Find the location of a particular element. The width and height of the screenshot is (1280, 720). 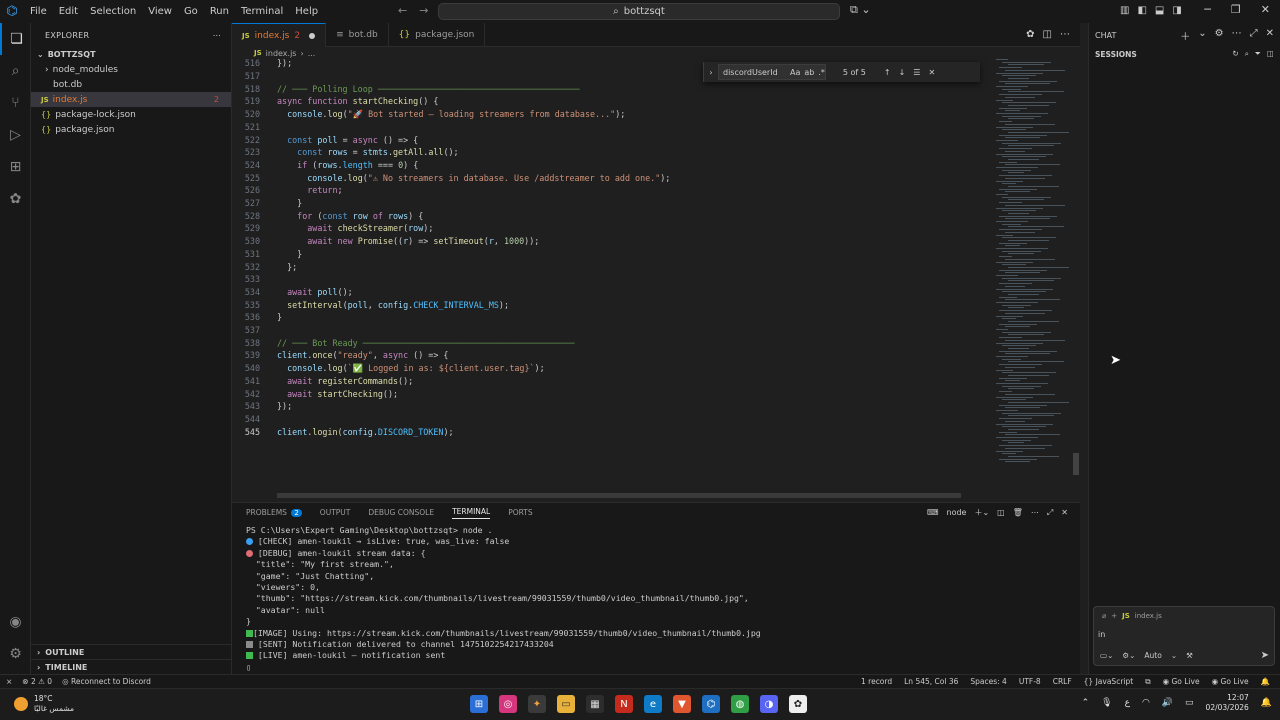

agent-mode-icon: ▭⌄ is located at coordinates (1106, 655).